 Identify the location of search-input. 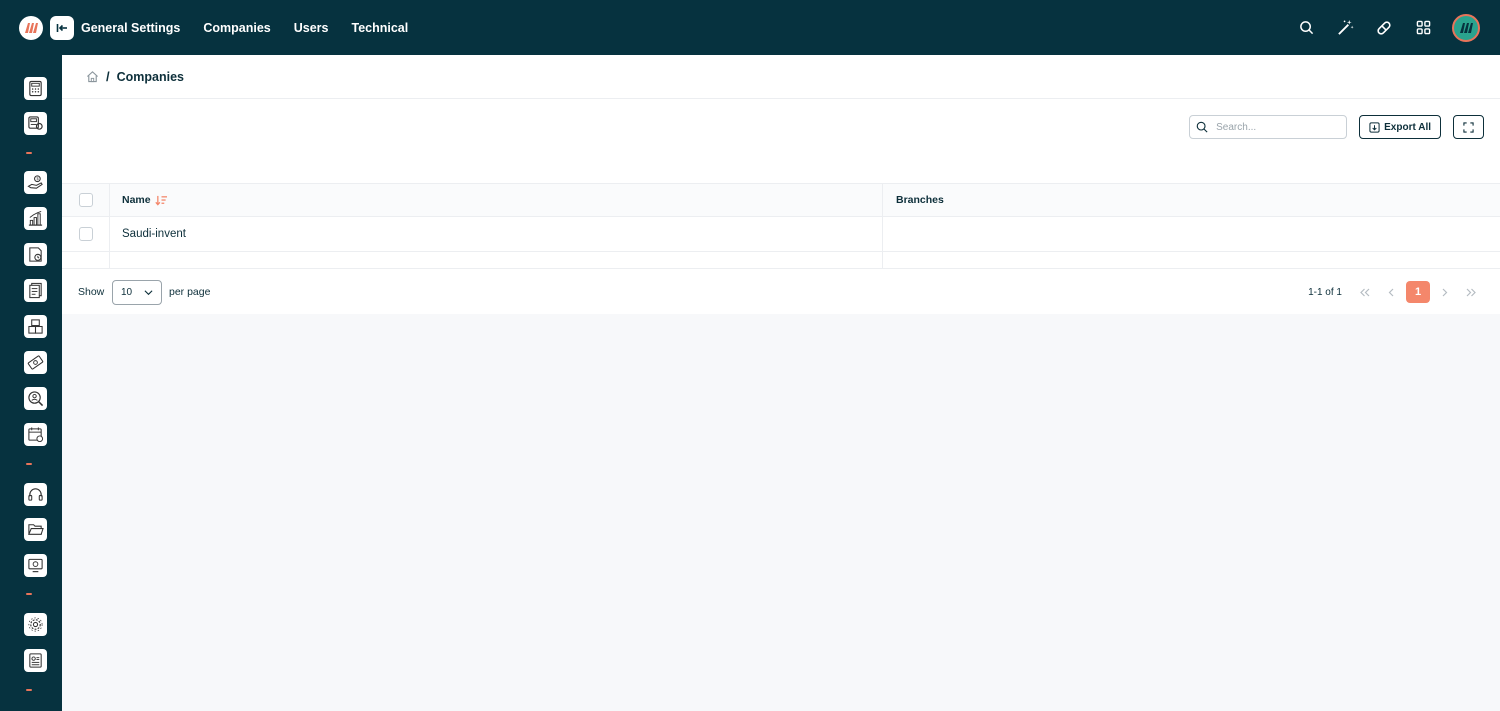
(1276, 127).